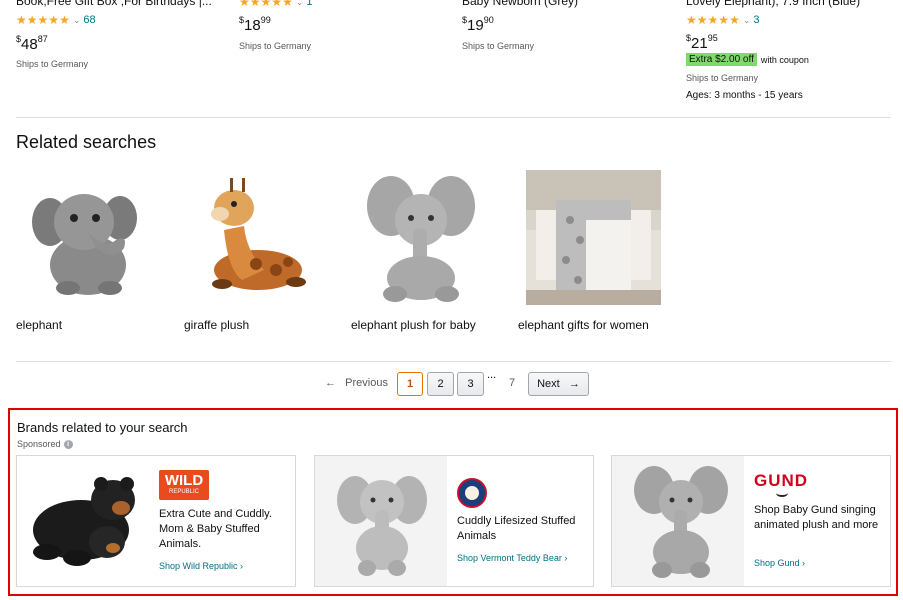 The height and width of the screenshot is (600, 903). I want to click on product-price: $1899, so click(255, 24).